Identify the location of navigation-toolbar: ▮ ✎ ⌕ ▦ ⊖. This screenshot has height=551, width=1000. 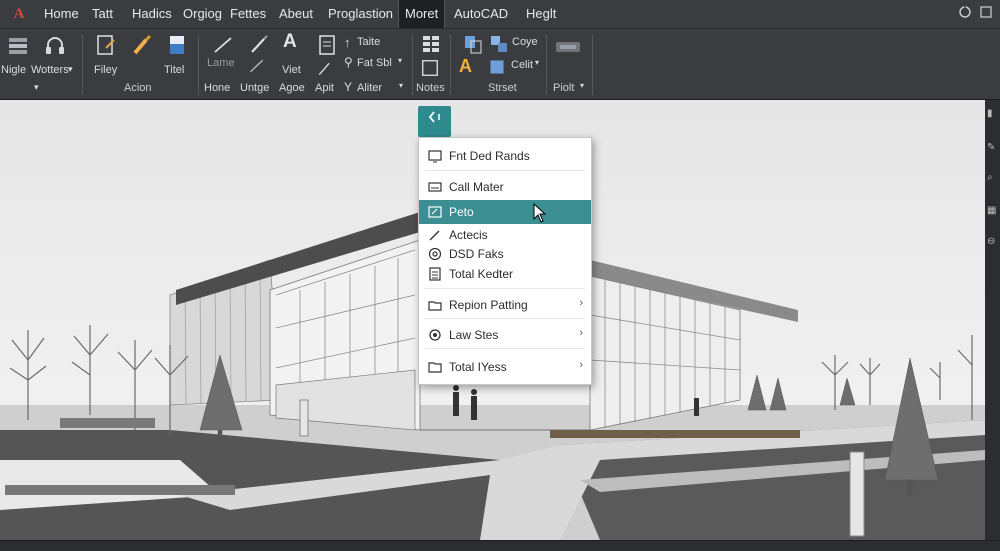
(992, 320).